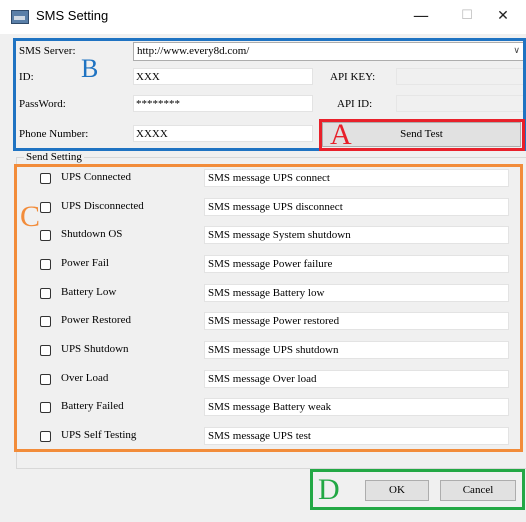 The width and height of the screenshot is (526, 522). Describe the element at coordinates (54, 157) in the screenshot. I see `send-setting-title: Send Setting` at that location.